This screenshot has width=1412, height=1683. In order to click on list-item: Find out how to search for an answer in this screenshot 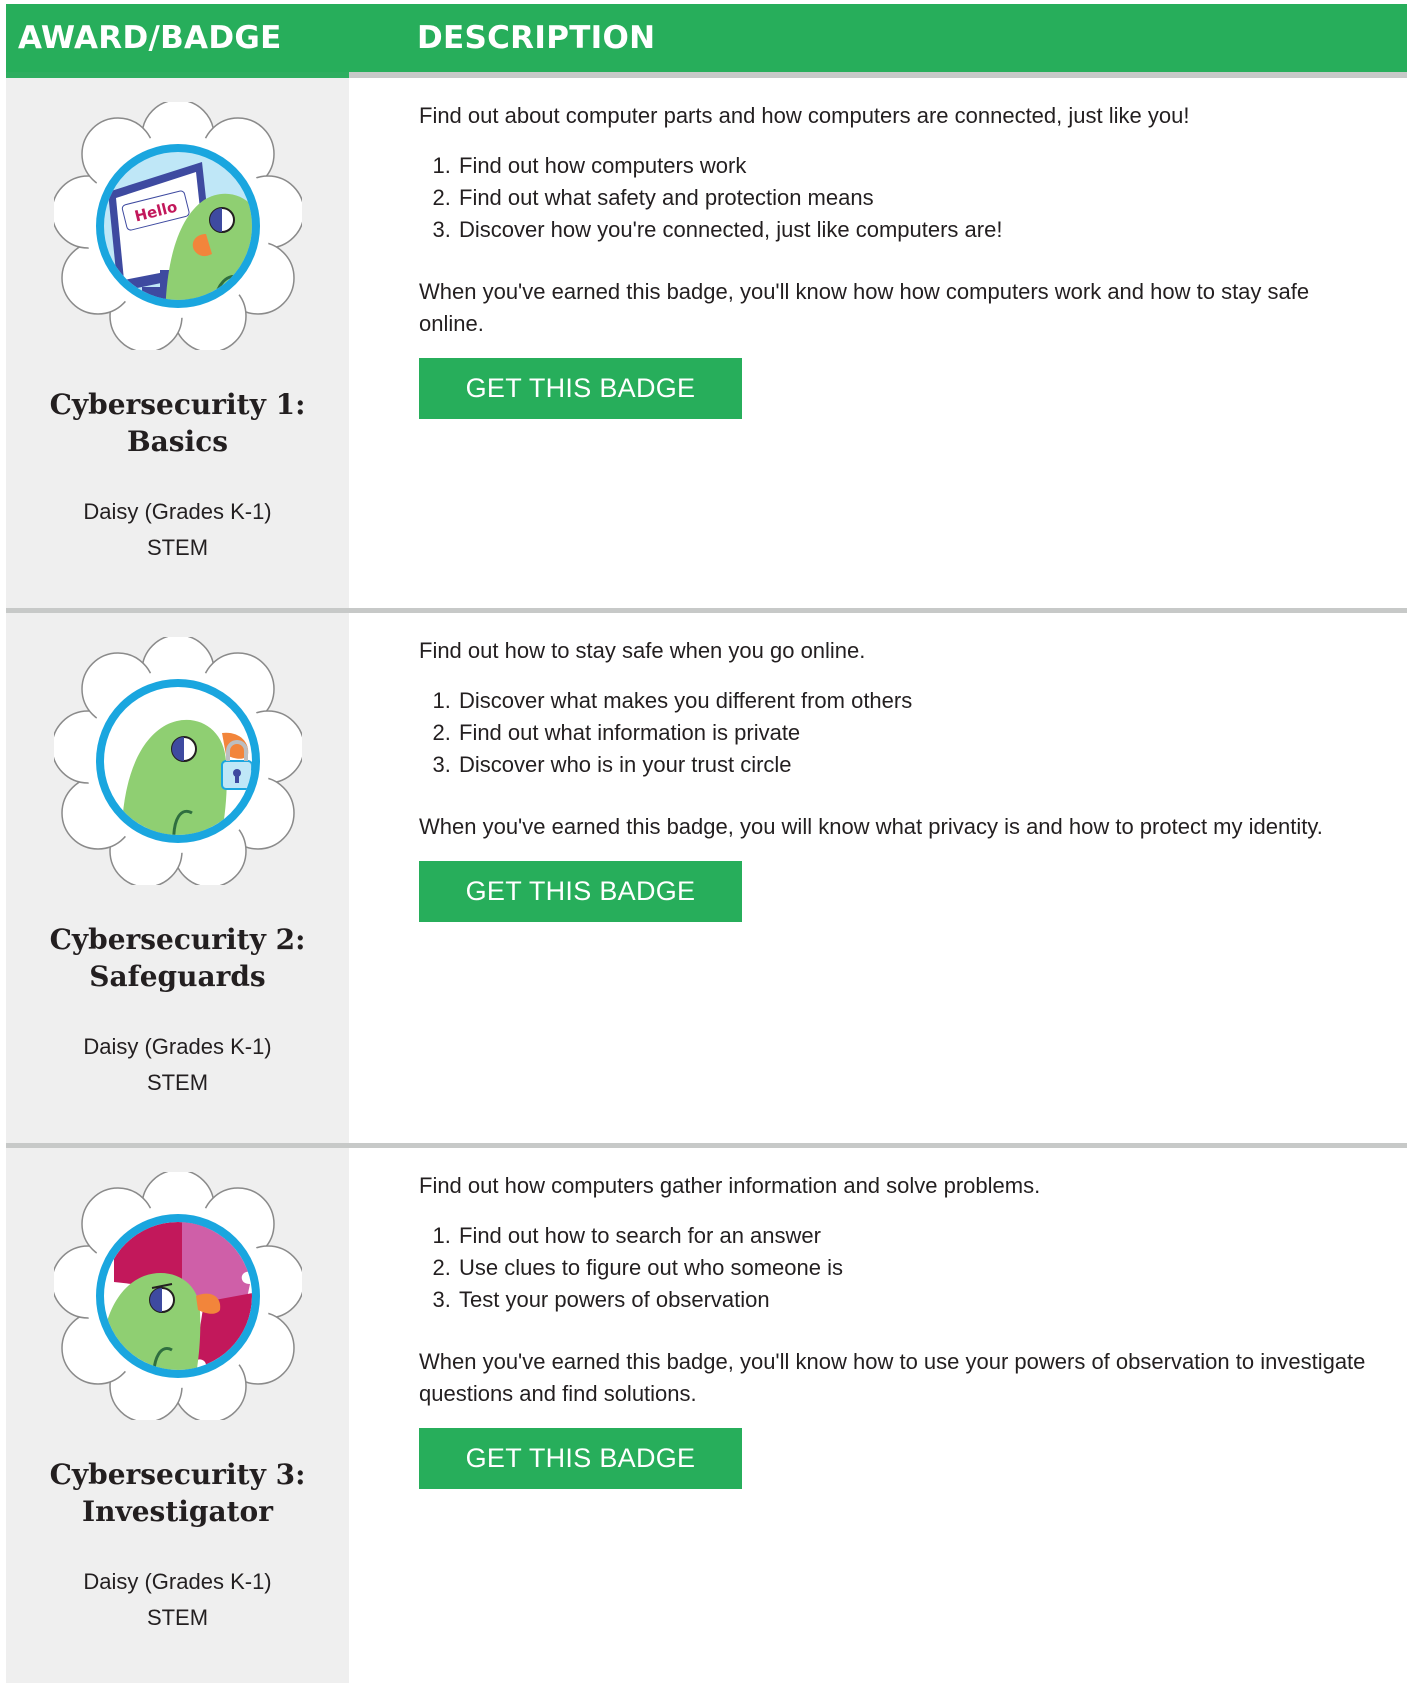, I will do `click(912, 1236)`.